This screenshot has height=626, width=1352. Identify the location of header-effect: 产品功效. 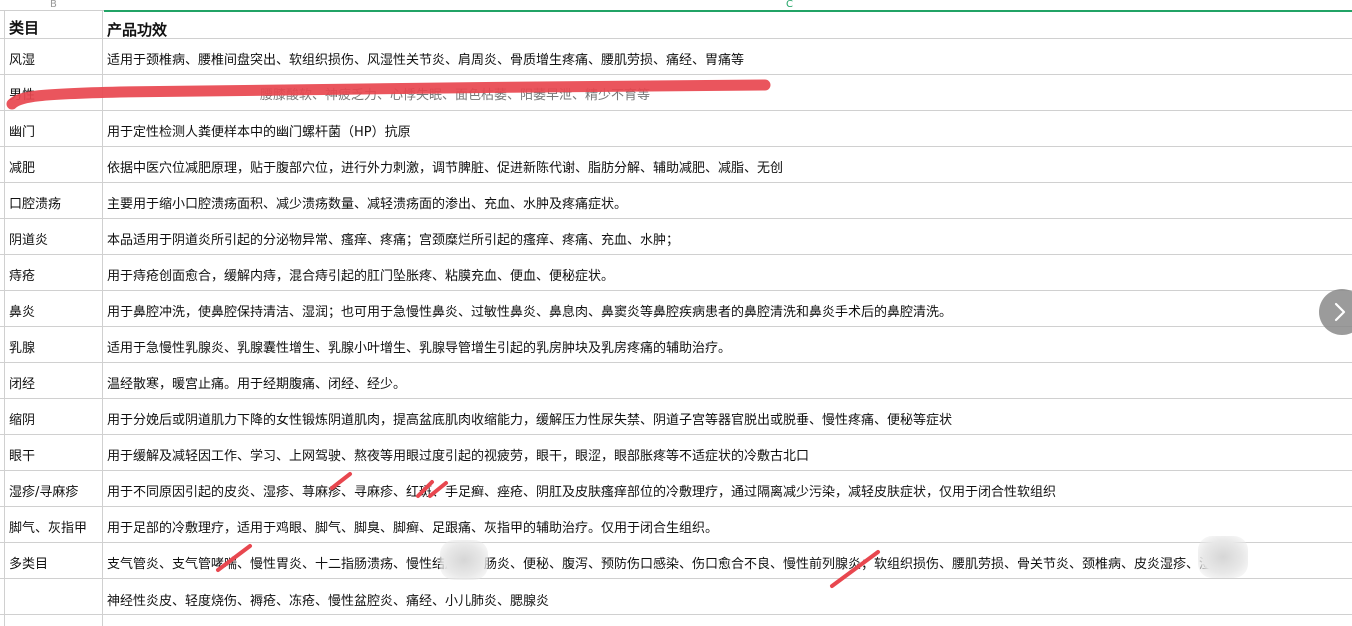
(137, 29).